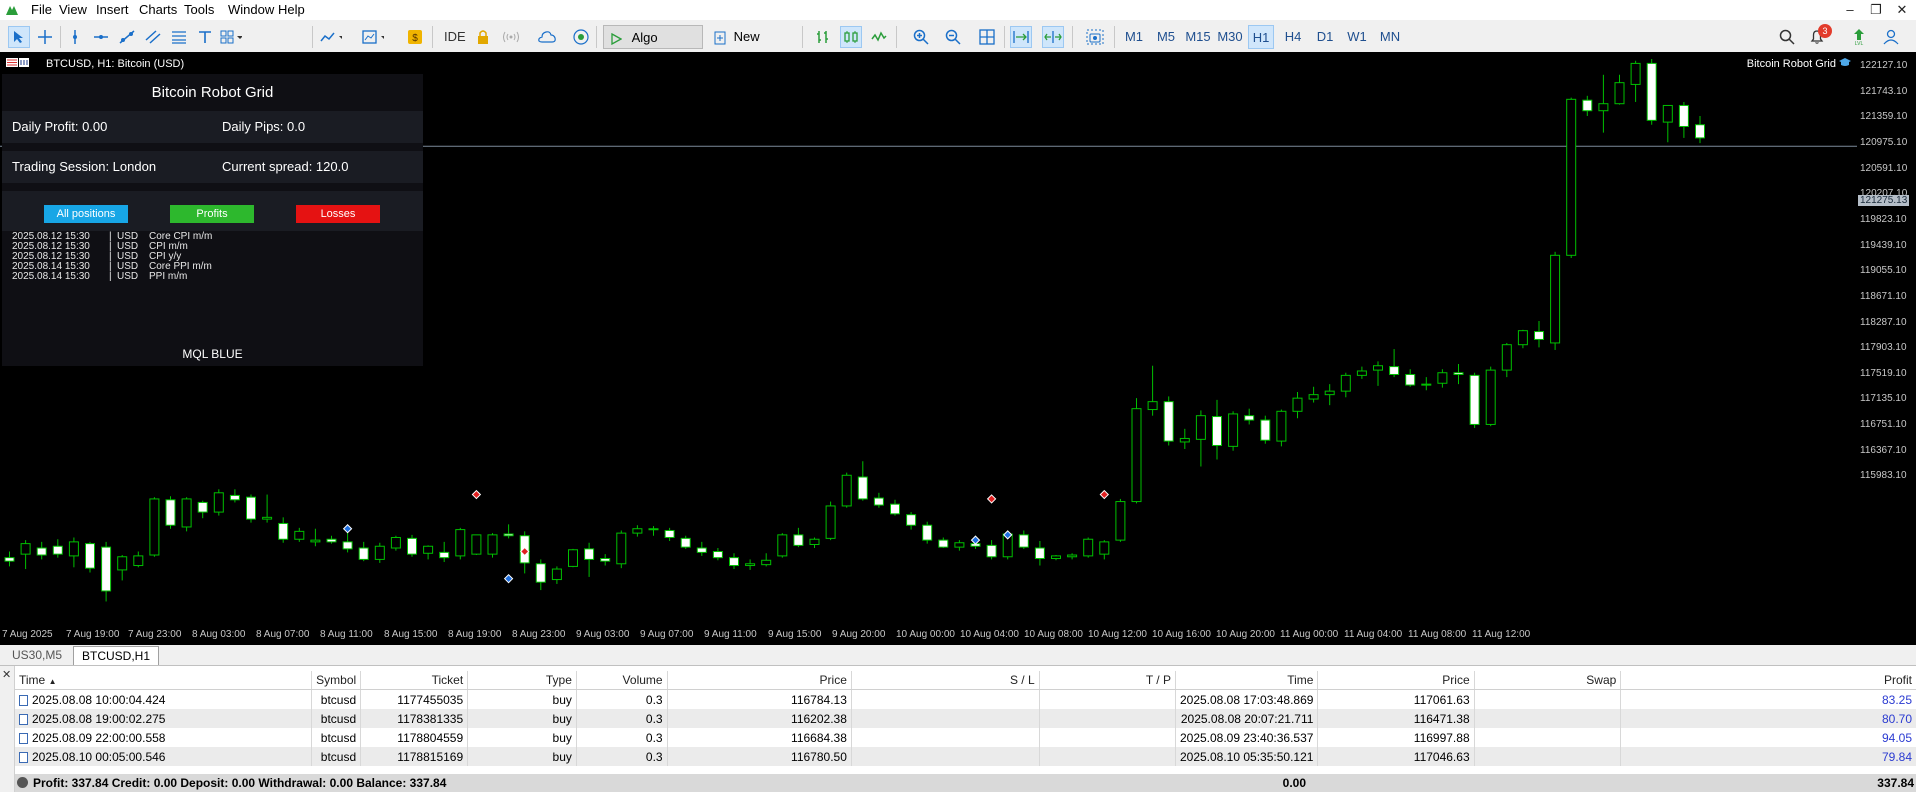 The height and width of the screenshot is (792, 1916). What do you see at coordinates (1293, 37) in the screenshot?
I see `timeframe-h4: H4` at bounding box center [1293, 37].